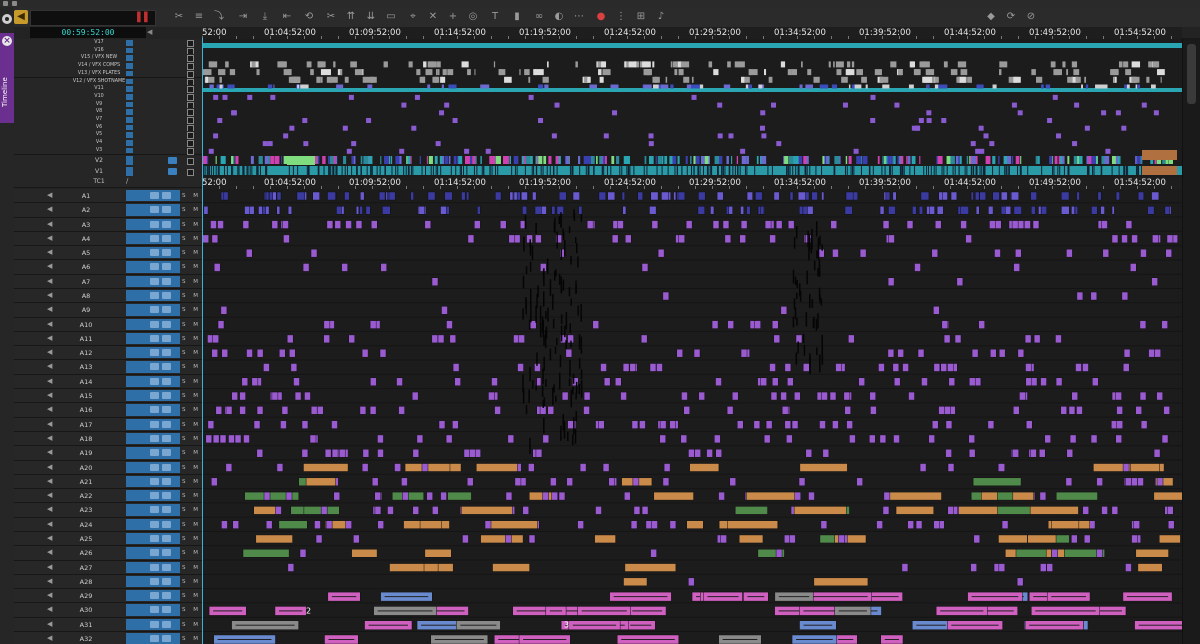 This screenshot has height=644, width=1200. What do you see at coordinates (191, 382) in the screenshot?
I see `solo-mute-buttons: S M` at bounding box center [191, 382].